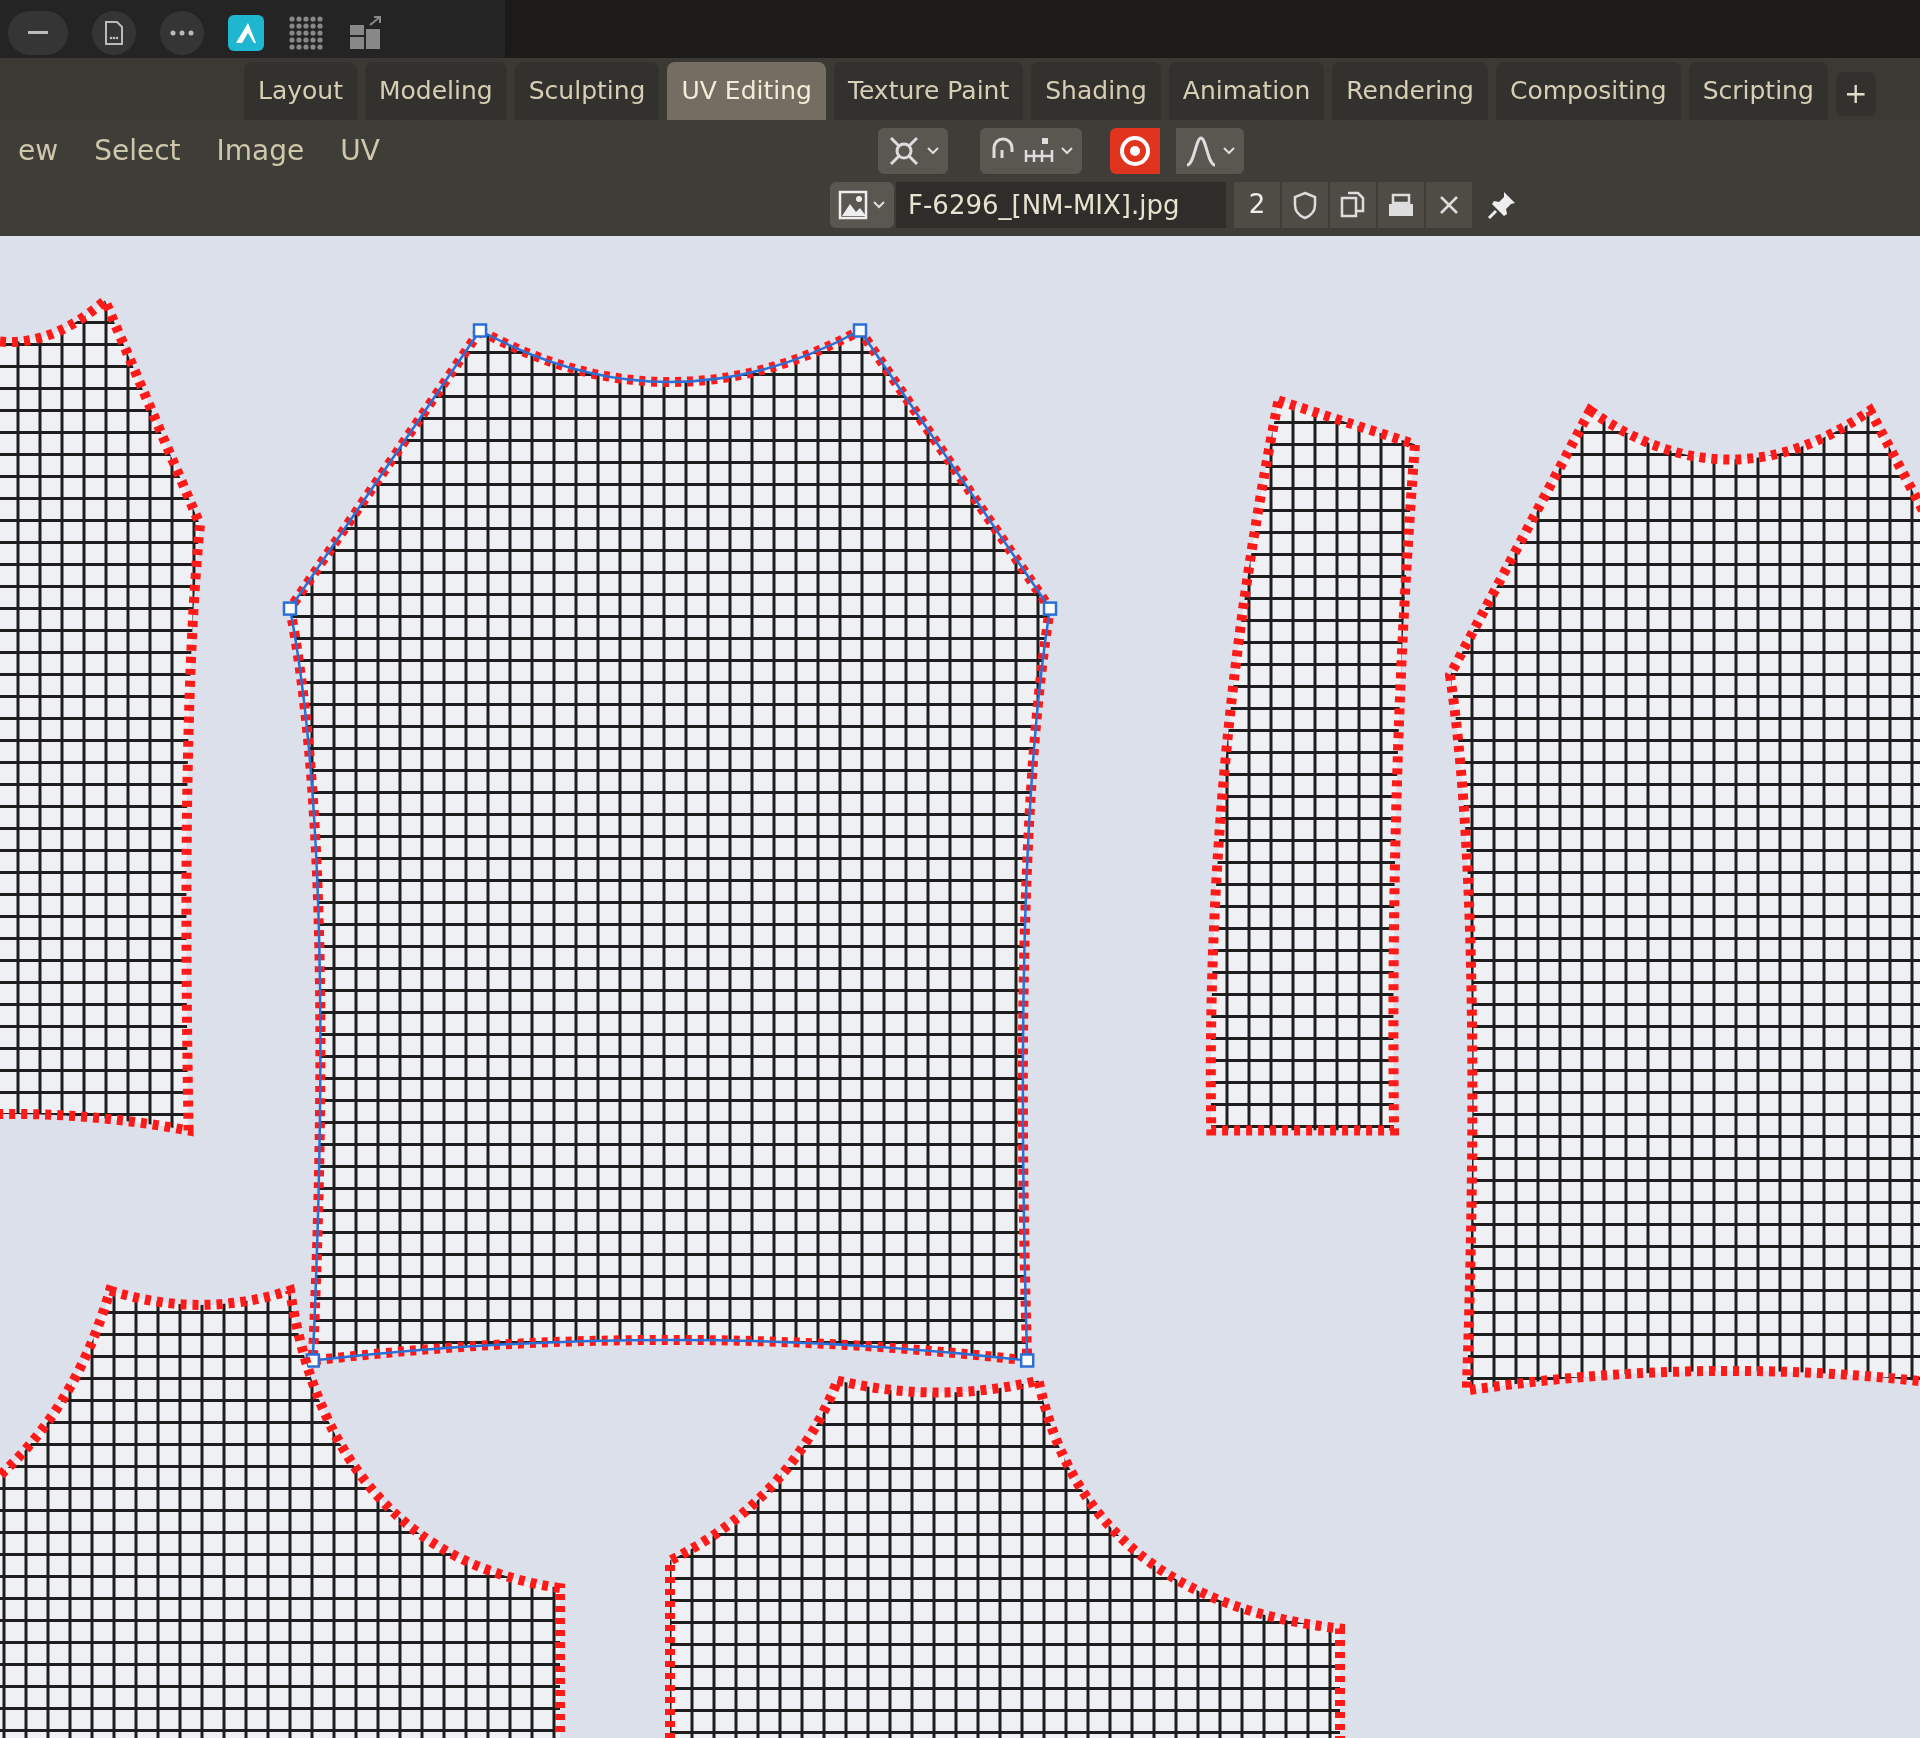 The height and width of the screenshot is (1738, 1920). Describe the element at coordinates (306, 33) in the screenshot. I see `dot-grid-icon` at that location.